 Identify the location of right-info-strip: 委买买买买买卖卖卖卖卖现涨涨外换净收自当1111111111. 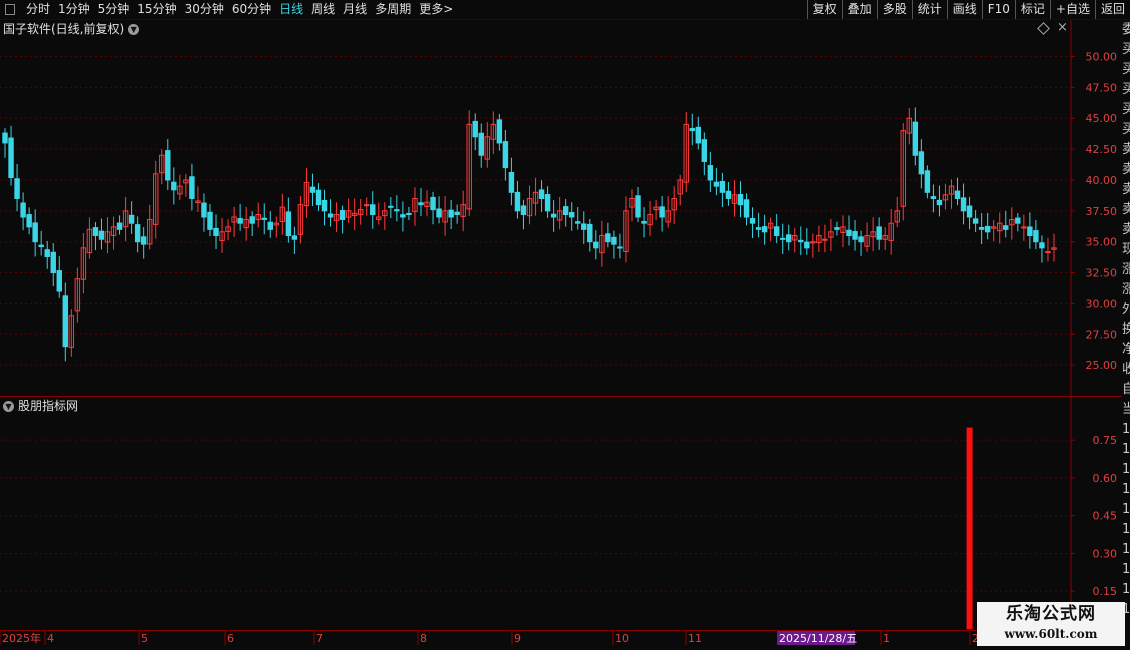
(1126, 325).